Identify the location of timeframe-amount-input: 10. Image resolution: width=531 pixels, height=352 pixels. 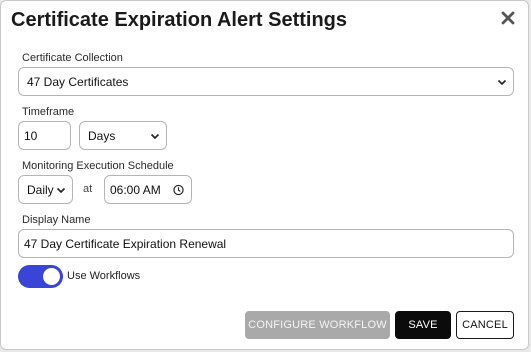
(44, 135).